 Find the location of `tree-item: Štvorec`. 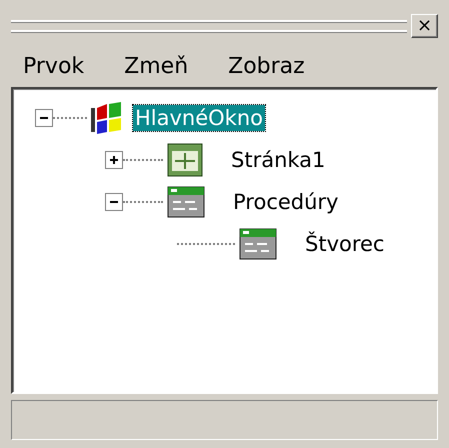

tree-item: Štvorec is located at coordinates (344, 244).